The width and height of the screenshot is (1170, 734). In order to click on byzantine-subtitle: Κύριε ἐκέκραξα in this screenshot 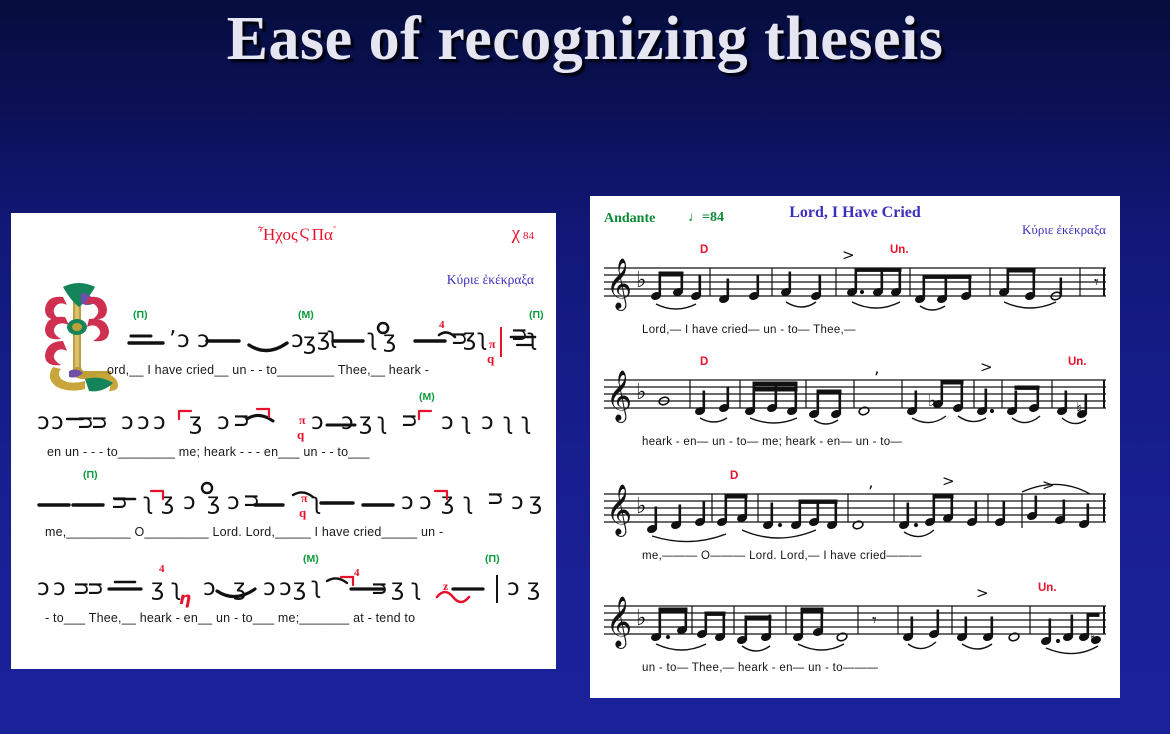, I will do `click(490, 279)`.